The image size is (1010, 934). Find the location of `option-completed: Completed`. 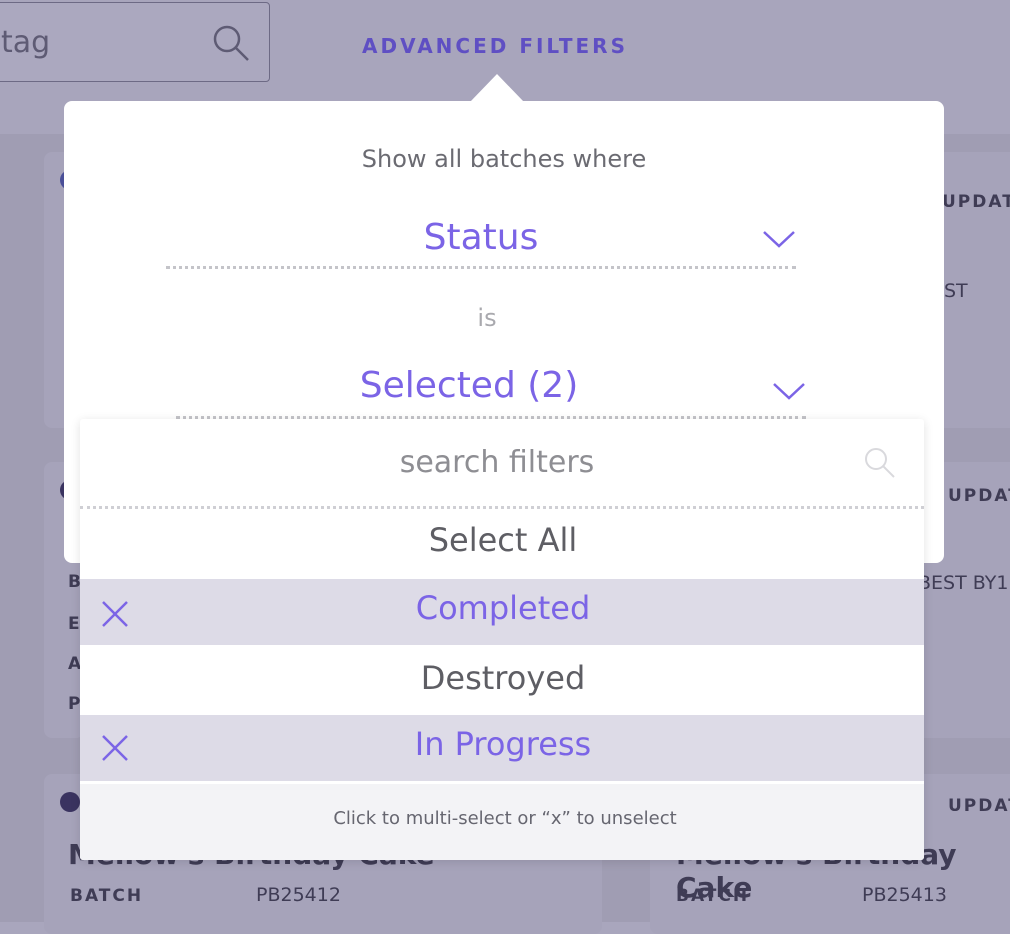

option-completed: Completed is located at coordinates (502, 612).